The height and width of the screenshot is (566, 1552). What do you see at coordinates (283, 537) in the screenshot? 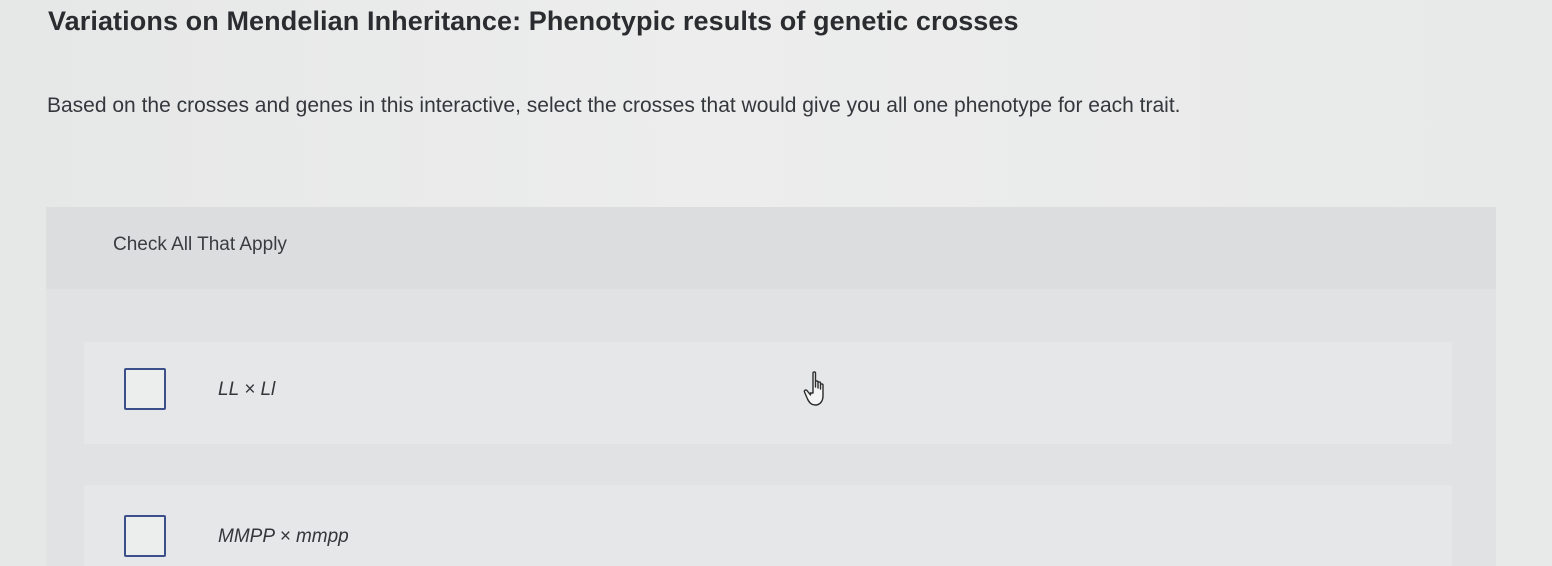
I see `option-2-label: MMPP × mmpp` at bounding box center [283, 537].